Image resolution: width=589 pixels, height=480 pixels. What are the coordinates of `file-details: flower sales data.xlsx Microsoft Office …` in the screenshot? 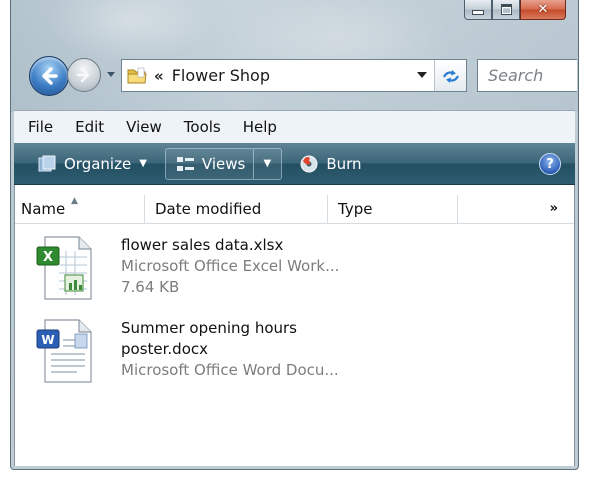 It's located at (230, 268).